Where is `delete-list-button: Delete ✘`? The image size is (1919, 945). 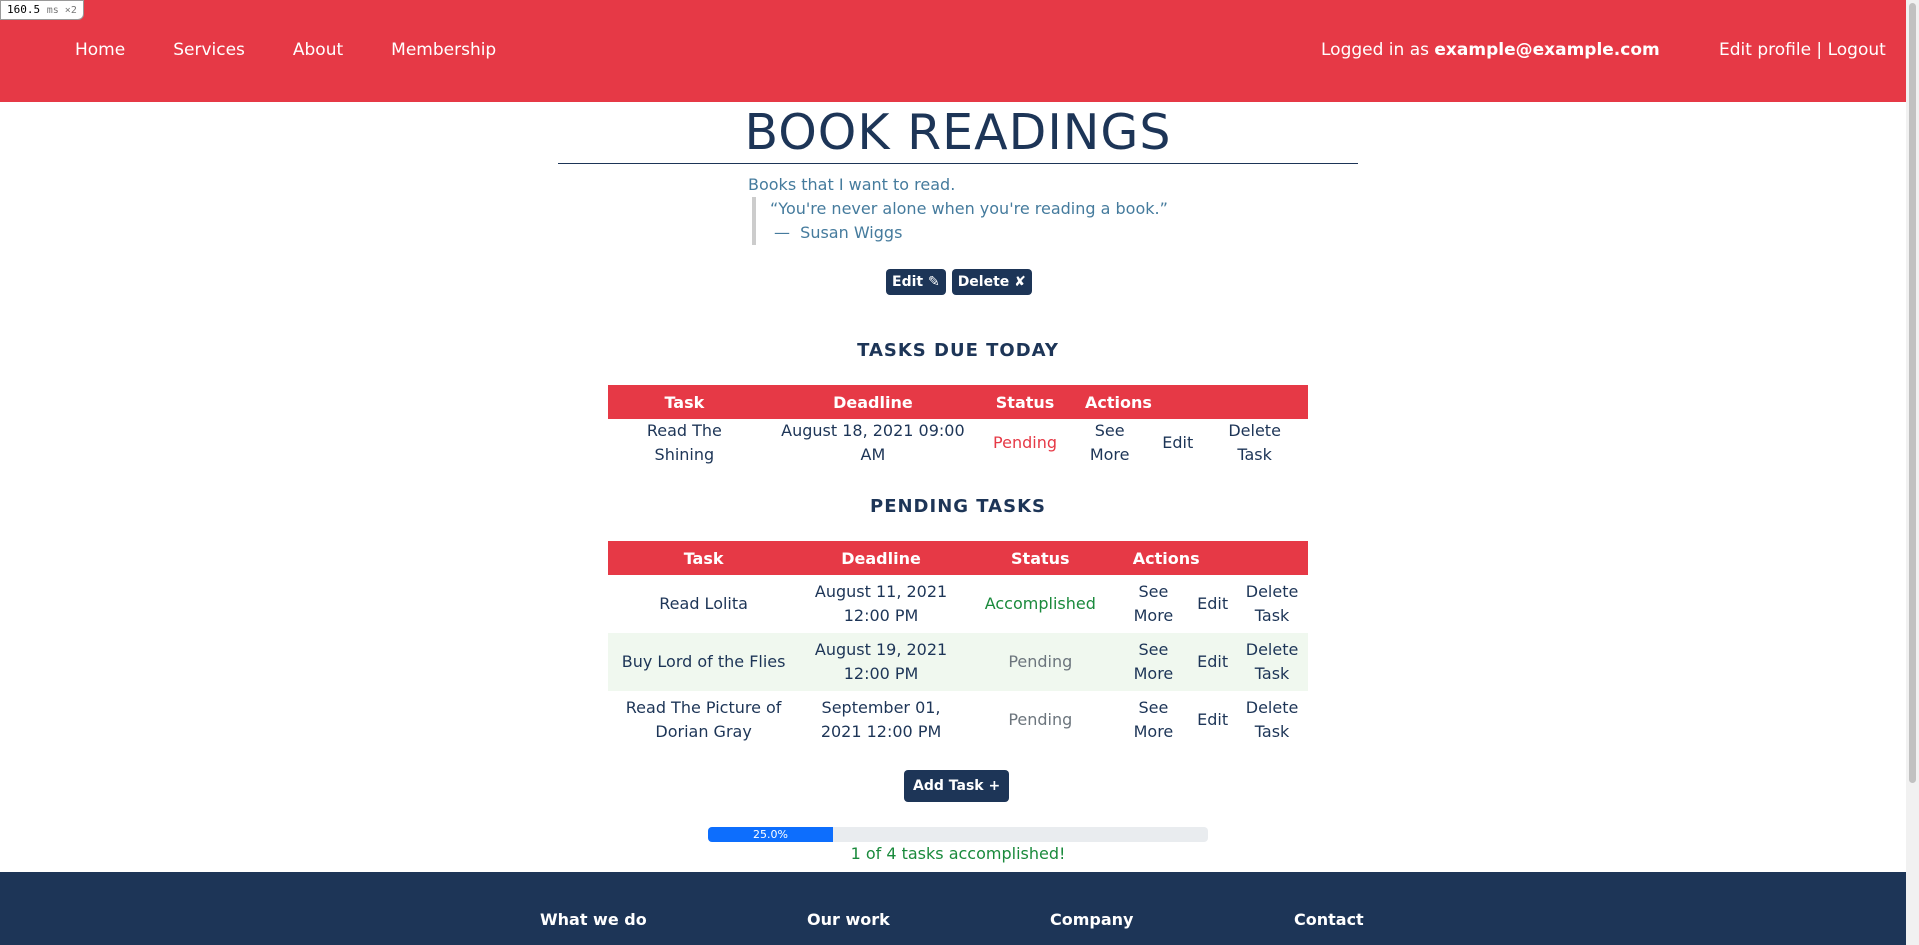 delete-list-button: Delete ✘ is located at coordinates (991, 282).